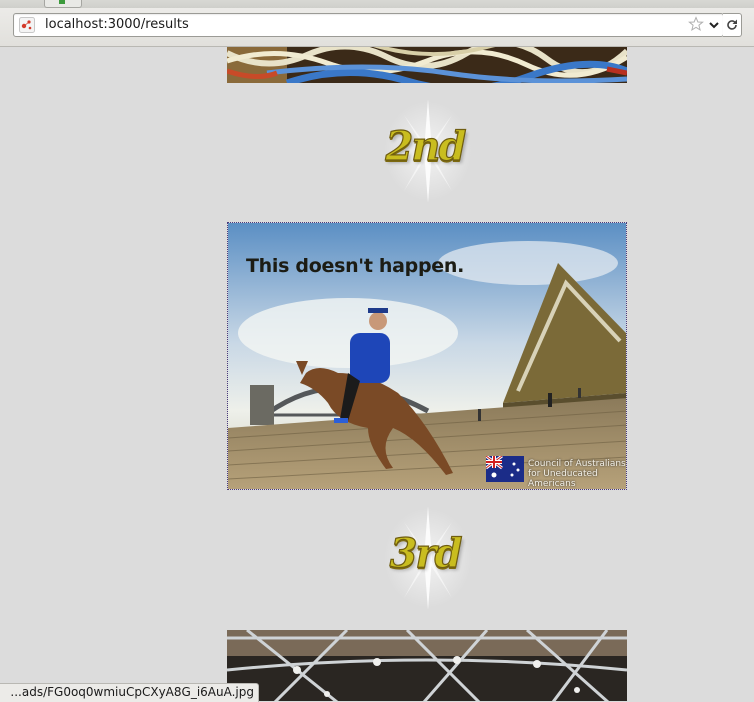 The width and height of the screenshot is (754, 702). I want to click on result-image-first, so click(427, 65).